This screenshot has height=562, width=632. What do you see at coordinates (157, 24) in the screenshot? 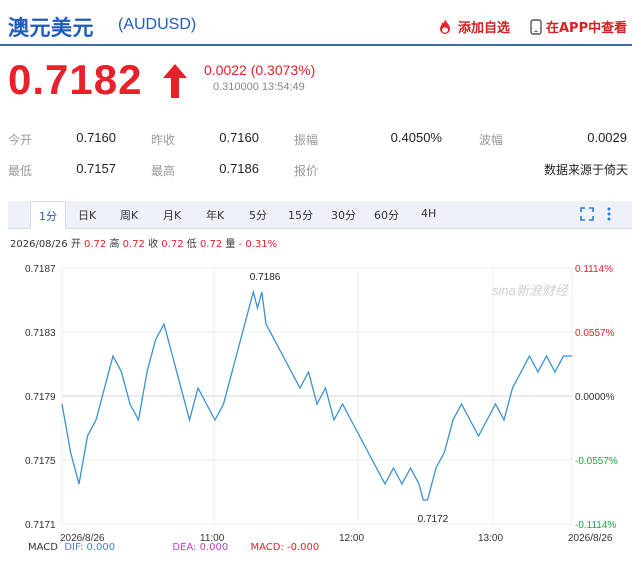
I see `symbol-code: (AUDUSD)` at bounding box center [157, 24].